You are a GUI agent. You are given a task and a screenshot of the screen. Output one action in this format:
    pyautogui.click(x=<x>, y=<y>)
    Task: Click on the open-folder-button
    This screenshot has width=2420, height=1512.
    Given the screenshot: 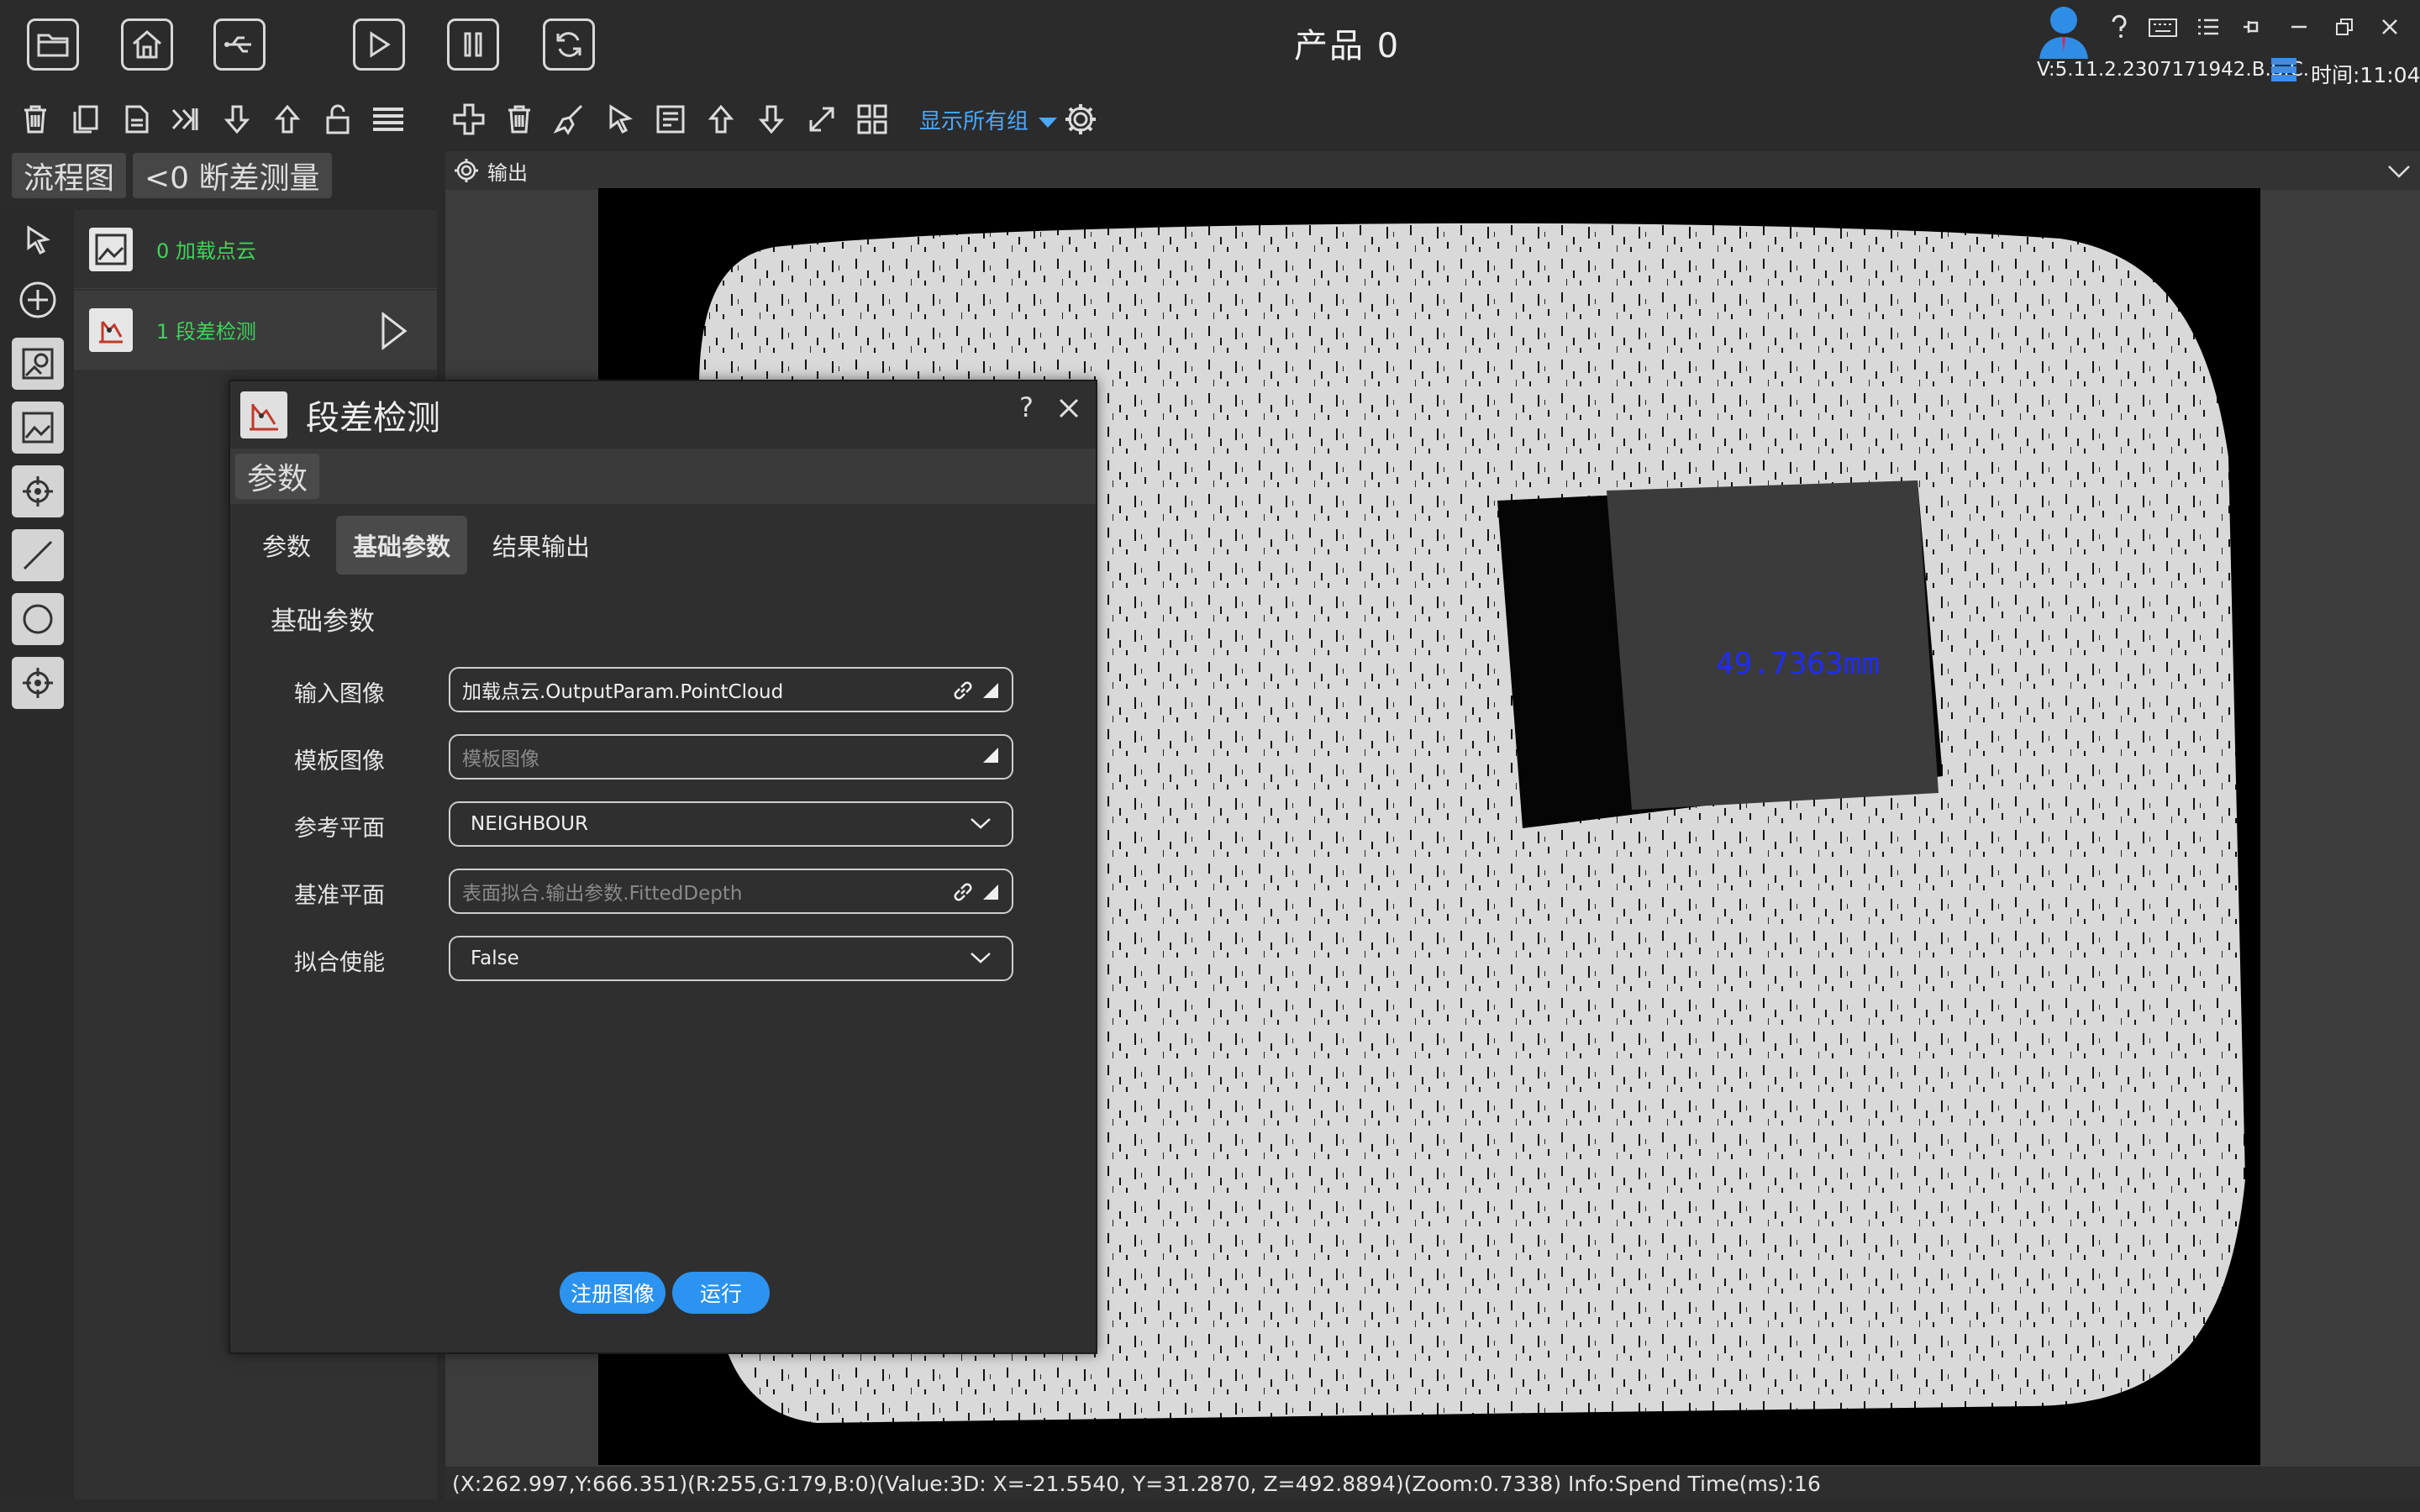 What is the action you would take?
    pyautogui.click(x=53, y=44)
    